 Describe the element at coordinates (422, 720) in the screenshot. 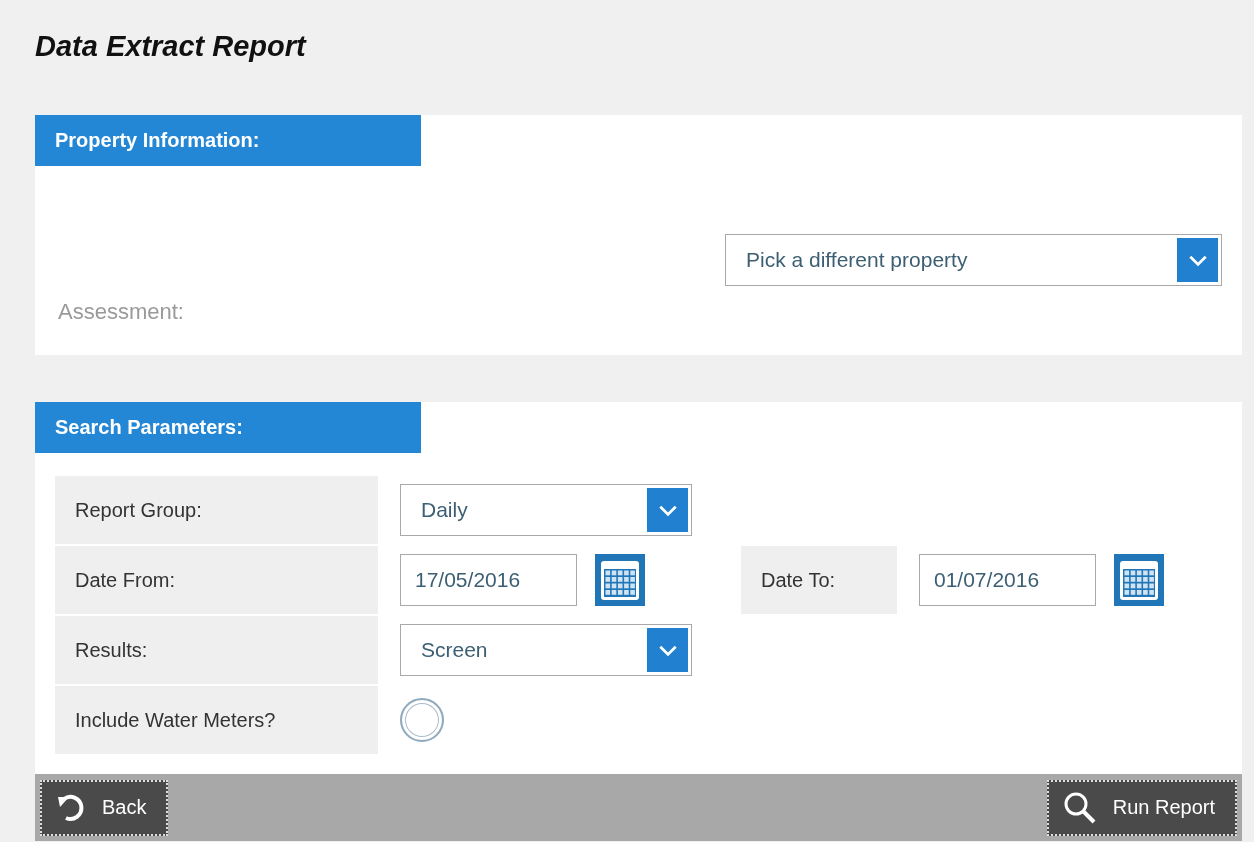

I see `radio-button` at that location.